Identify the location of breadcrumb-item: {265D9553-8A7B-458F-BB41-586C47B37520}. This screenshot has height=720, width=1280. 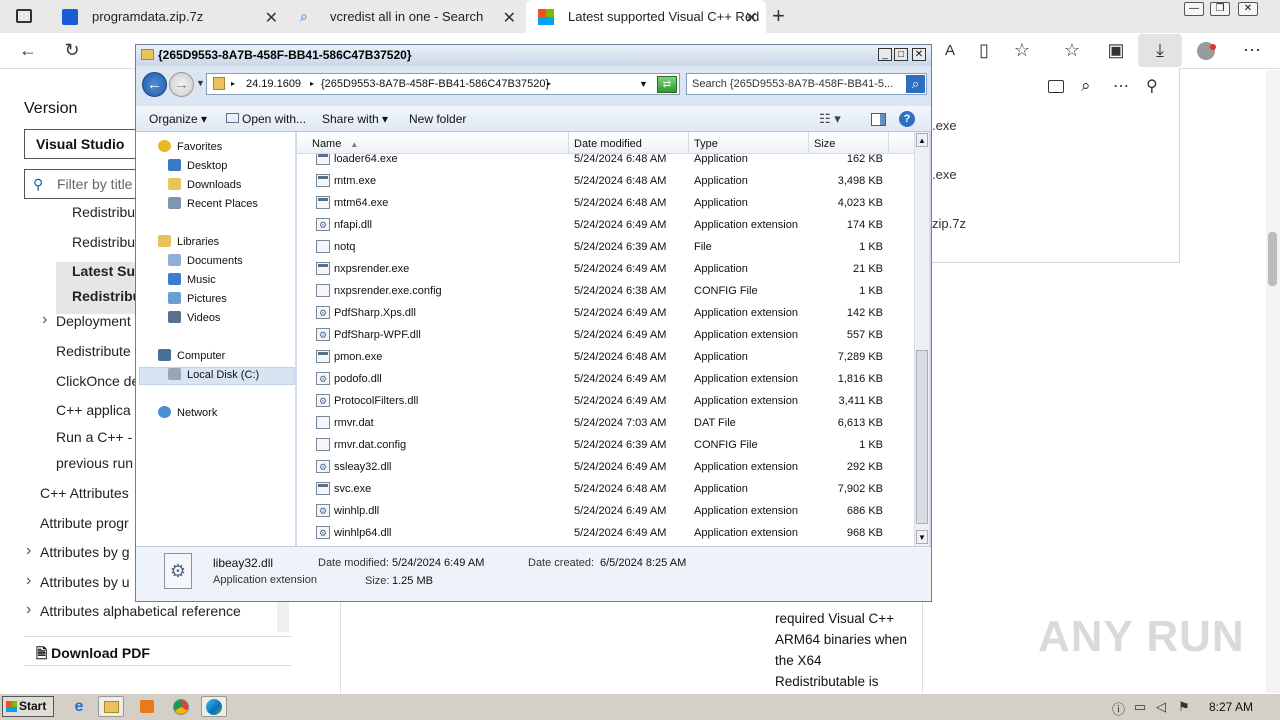
(435, 84).